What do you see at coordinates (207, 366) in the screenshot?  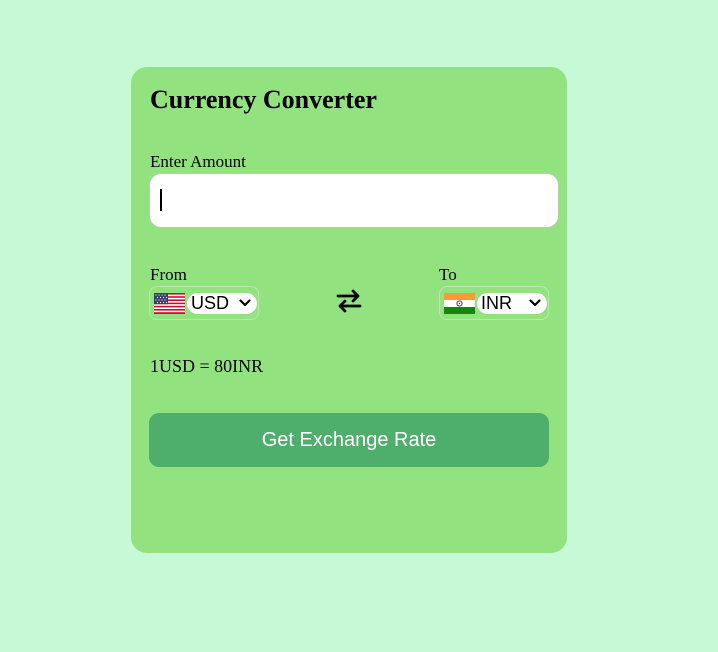 I see `exchange-rate-message: 1USD = 80INR` at bounding box center [207, 366].